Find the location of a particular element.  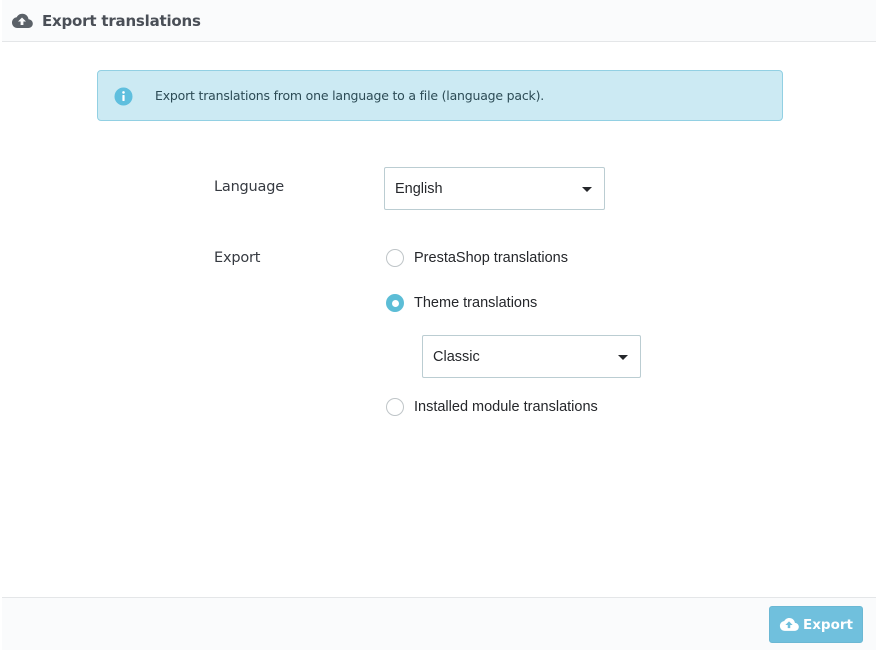

panel-footer: Export is located at coordinates (439, 623).